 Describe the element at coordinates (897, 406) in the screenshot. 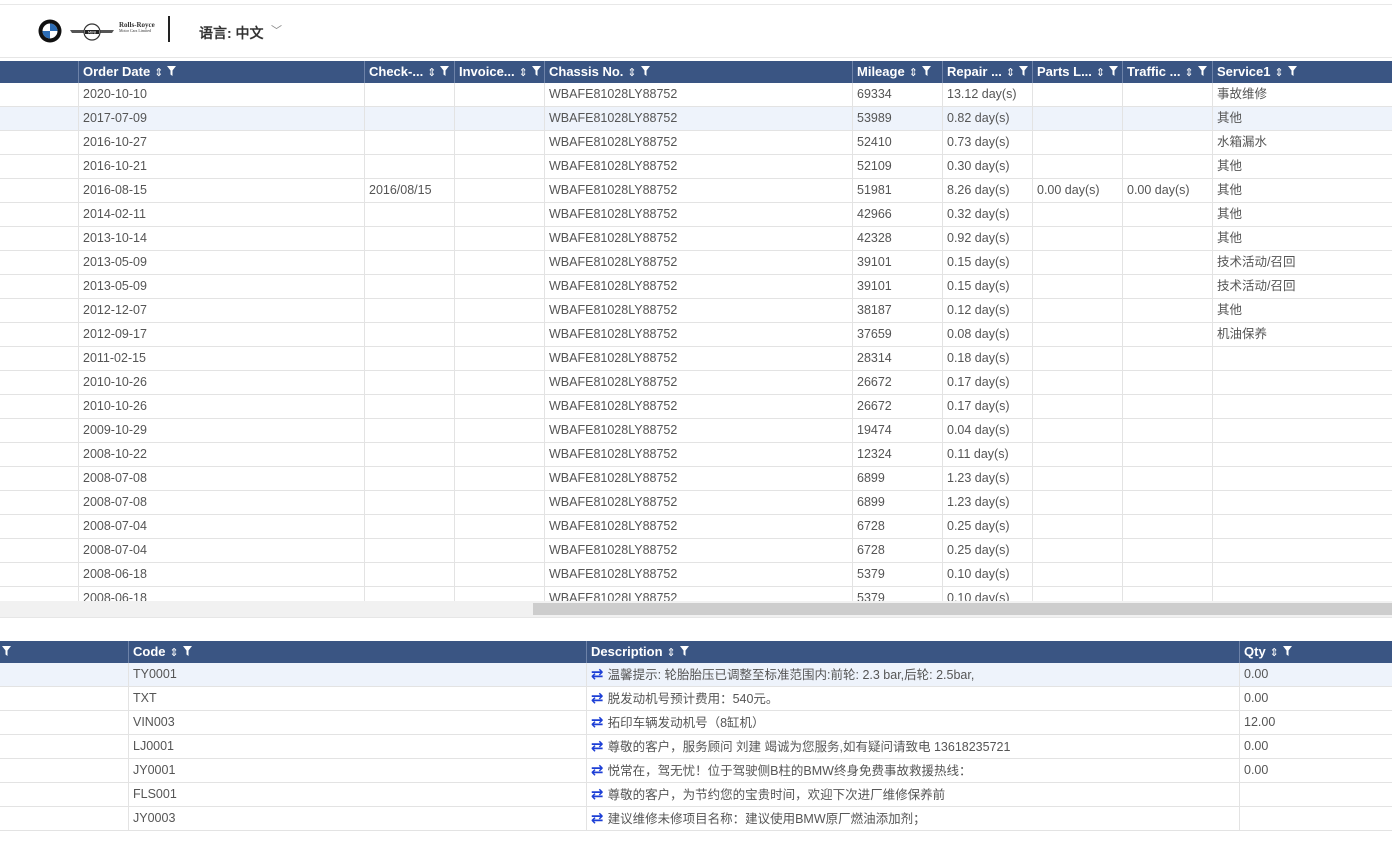

I see `table-cell: 26672` at that location.